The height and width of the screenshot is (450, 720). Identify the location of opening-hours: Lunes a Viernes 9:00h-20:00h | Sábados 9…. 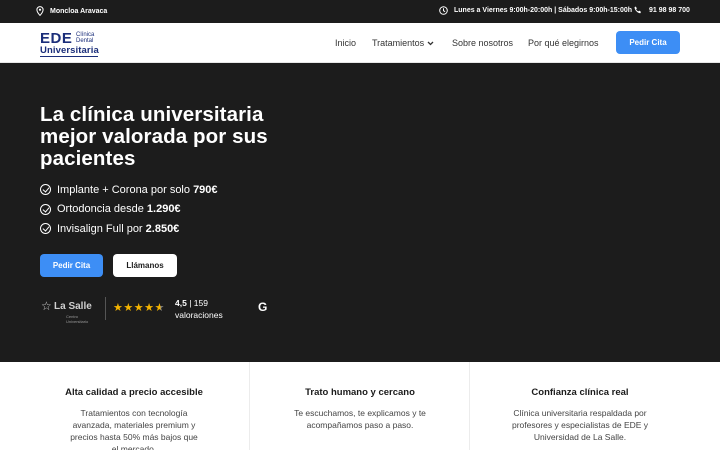
(535, 10).